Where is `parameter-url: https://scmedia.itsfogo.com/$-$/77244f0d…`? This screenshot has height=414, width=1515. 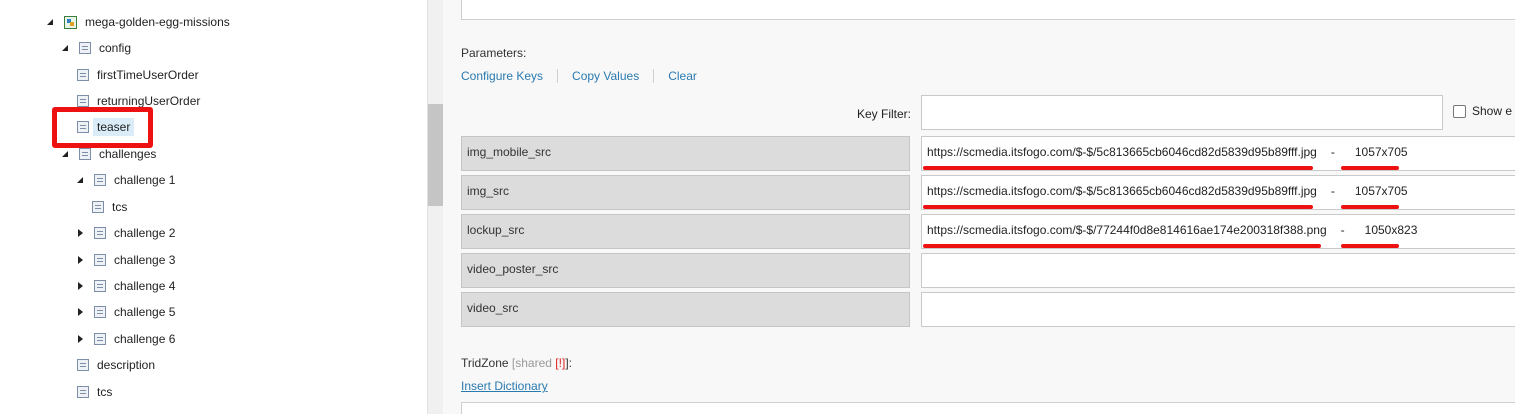
parameter-url: https://scmedia.itsfogo.com/$-$/77244f0d… is located at coordinates (1127, 230).